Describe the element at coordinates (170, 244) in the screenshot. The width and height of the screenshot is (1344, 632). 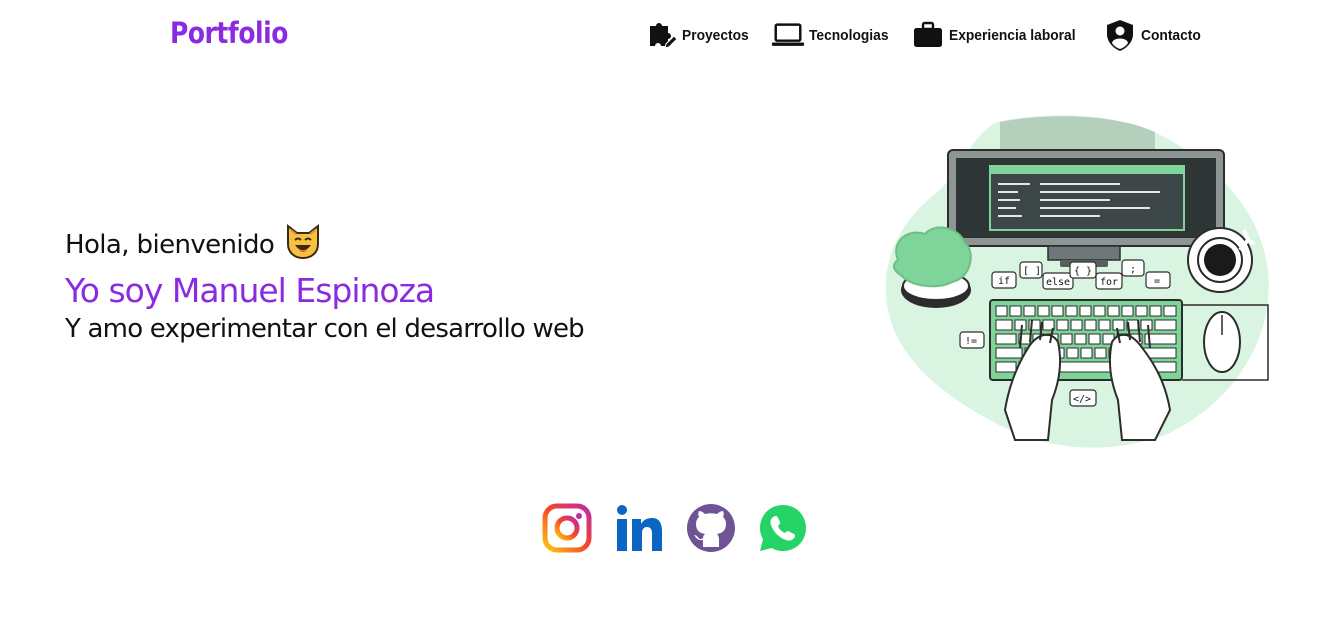
I see `greeting-text: Hola, bienvenido` at that location.